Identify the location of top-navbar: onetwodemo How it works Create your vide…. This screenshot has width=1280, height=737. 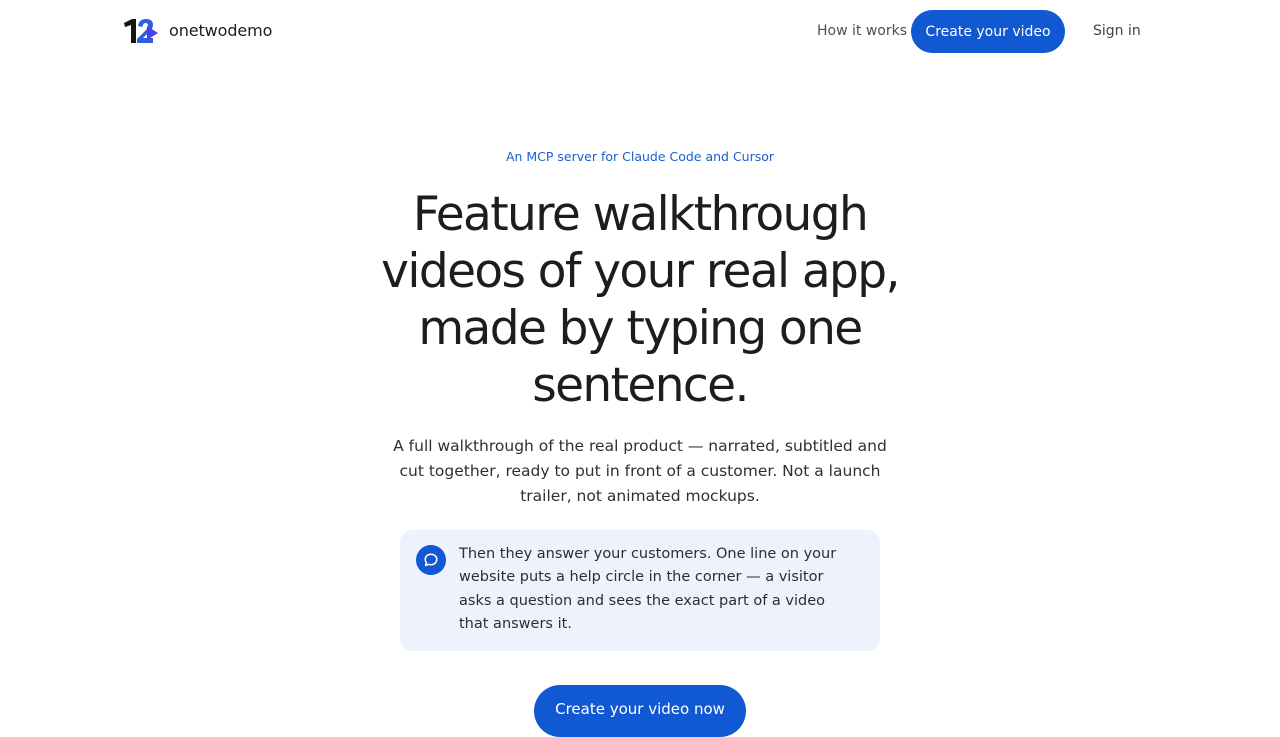
(640, 31).